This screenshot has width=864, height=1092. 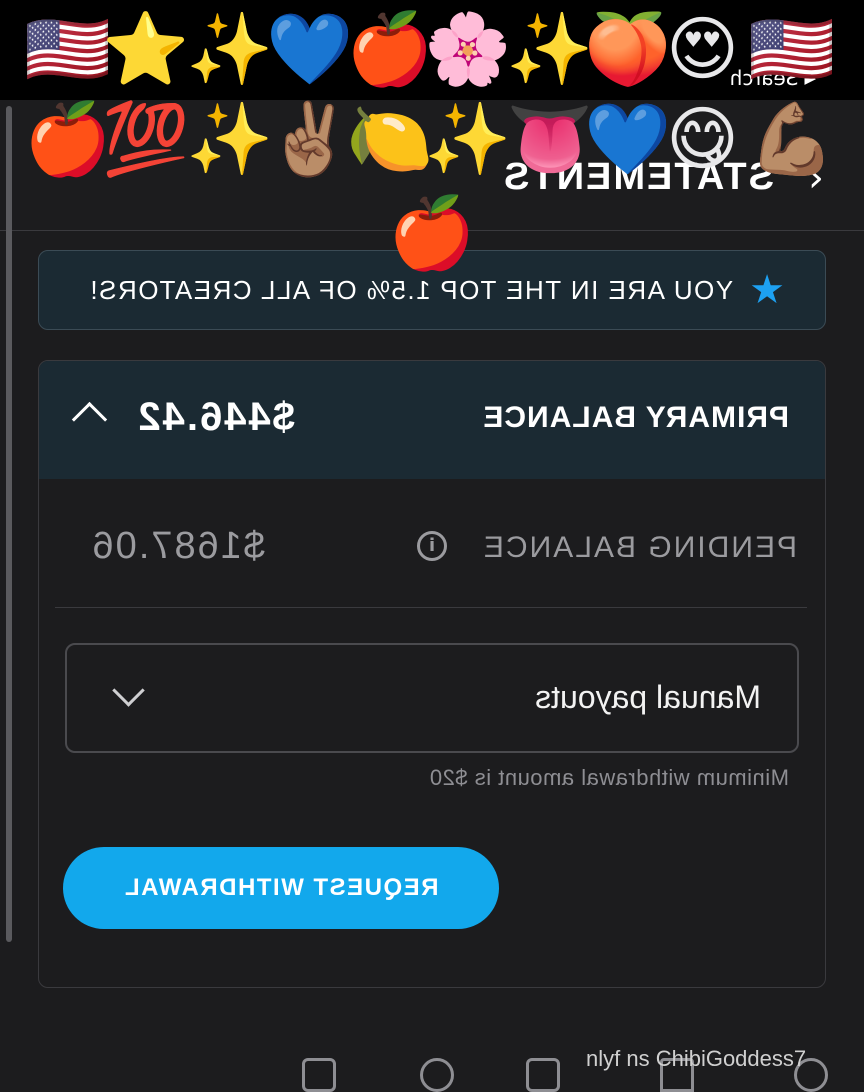 What do you see at coordinates (702, 139) in the screenshot?
I see `emoji-sticker: 😋` at bounding box center [702, 139].